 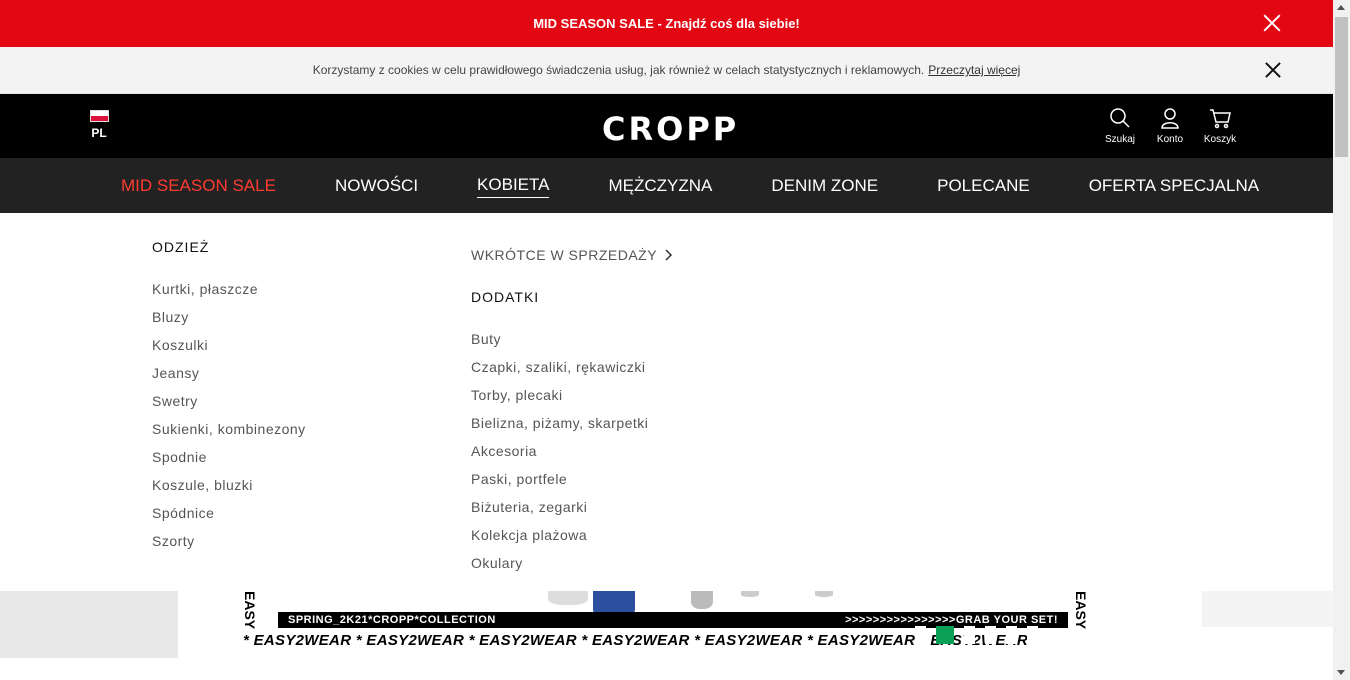 What do you see at coordinates (572, 541) in the screenshot?
I see `menu-link: Kolekcja plażowa` at bounding box center [572, 541].